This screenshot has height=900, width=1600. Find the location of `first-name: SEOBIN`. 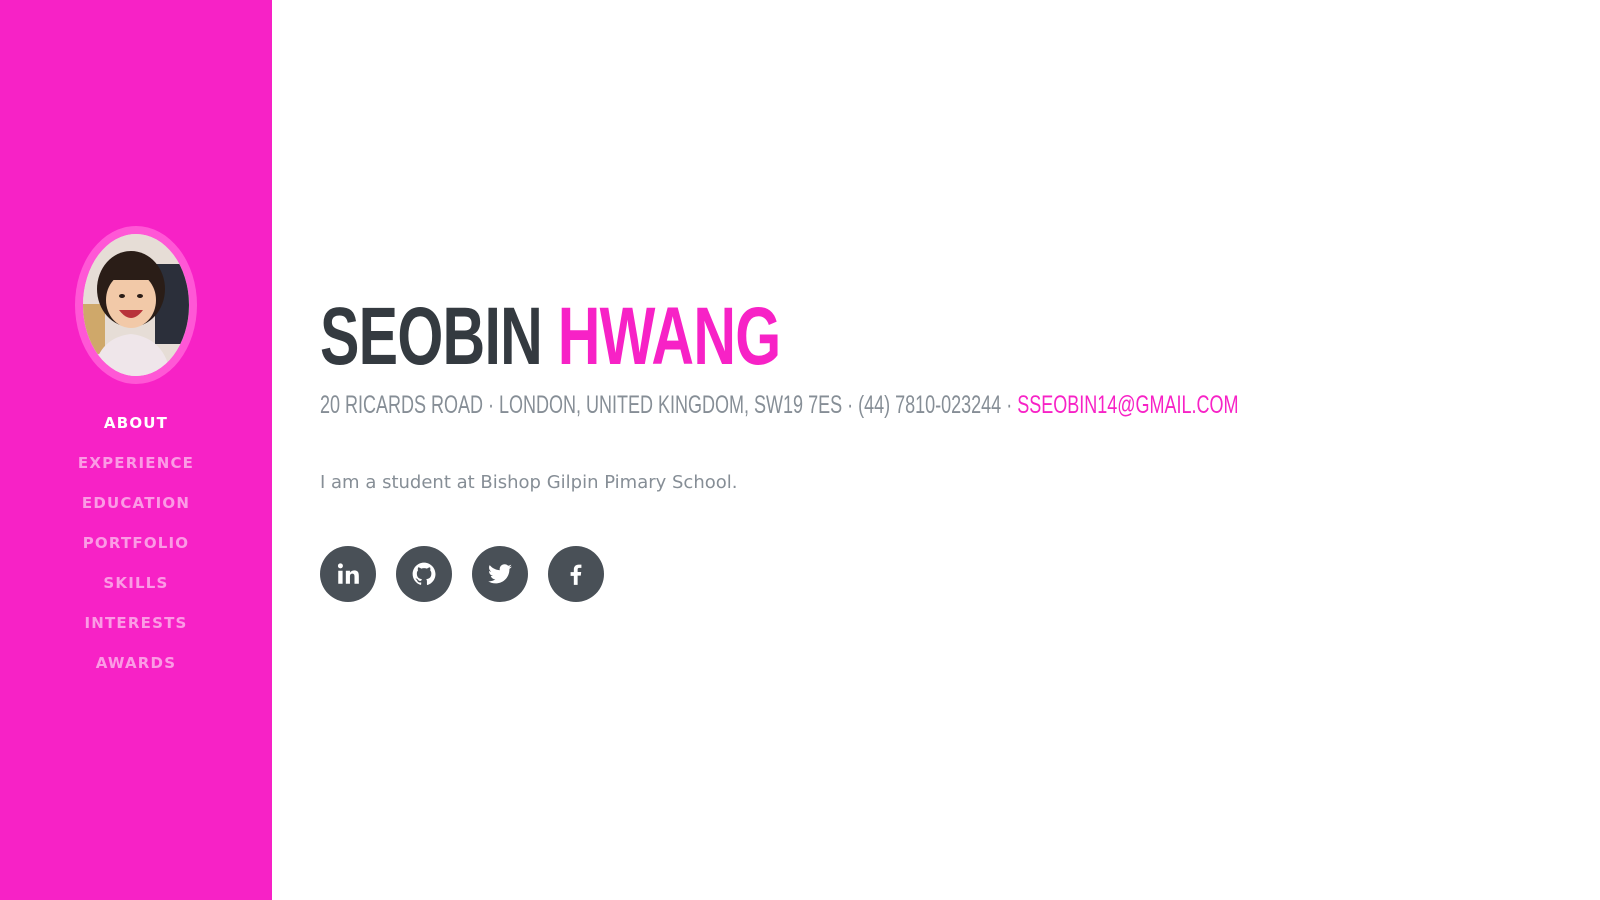

first-name: SEOBIN is located at coordinates (431, 336).